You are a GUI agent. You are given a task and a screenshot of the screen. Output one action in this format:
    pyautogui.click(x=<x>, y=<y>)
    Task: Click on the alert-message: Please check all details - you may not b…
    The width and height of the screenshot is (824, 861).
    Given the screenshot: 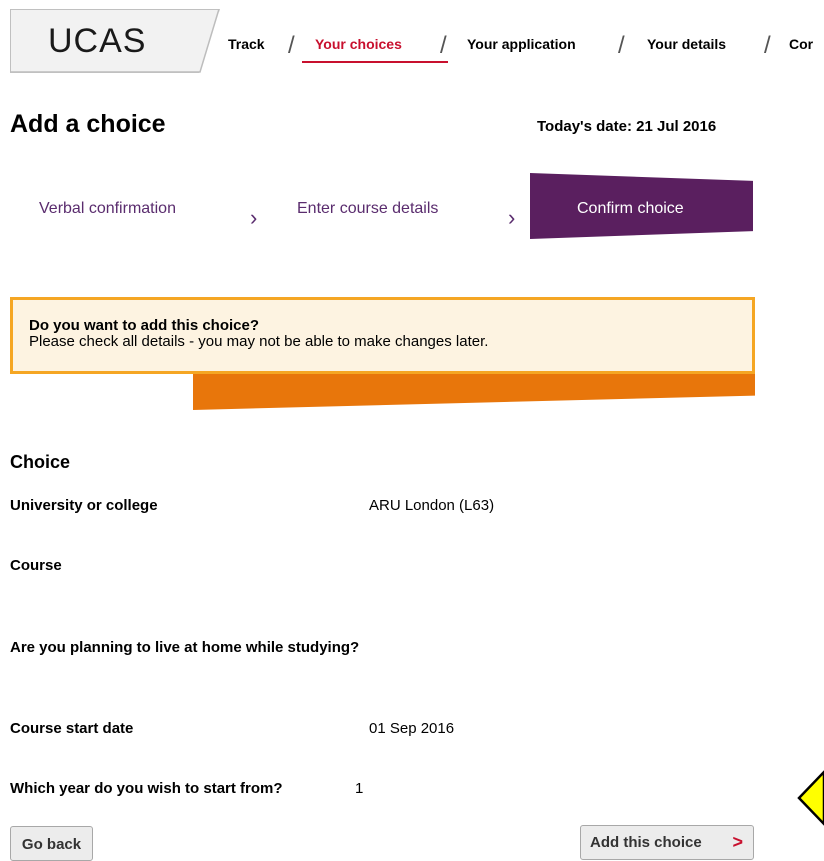 What is the action you would take?
    pyautogui.click(x=259, y=341)
    